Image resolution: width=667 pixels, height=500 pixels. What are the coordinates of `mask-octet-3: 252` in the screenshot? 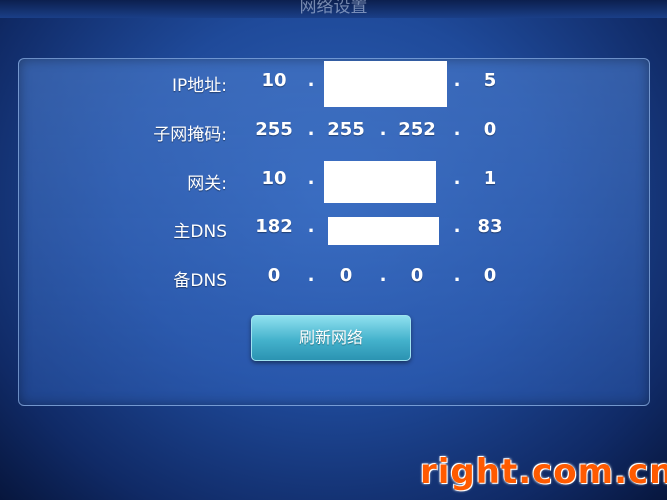 It's located at (417, 129).